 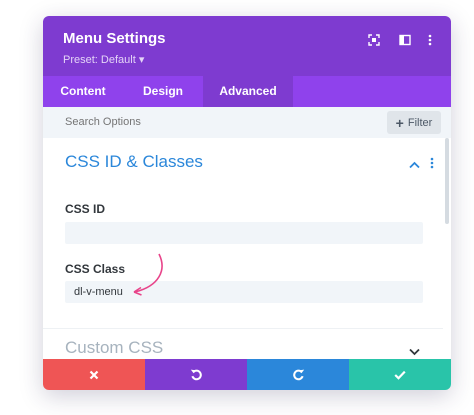 What do you see at coordinates (244, 292) in the screenshot?
I see `css-class-field` at bounding box center [244, 292].